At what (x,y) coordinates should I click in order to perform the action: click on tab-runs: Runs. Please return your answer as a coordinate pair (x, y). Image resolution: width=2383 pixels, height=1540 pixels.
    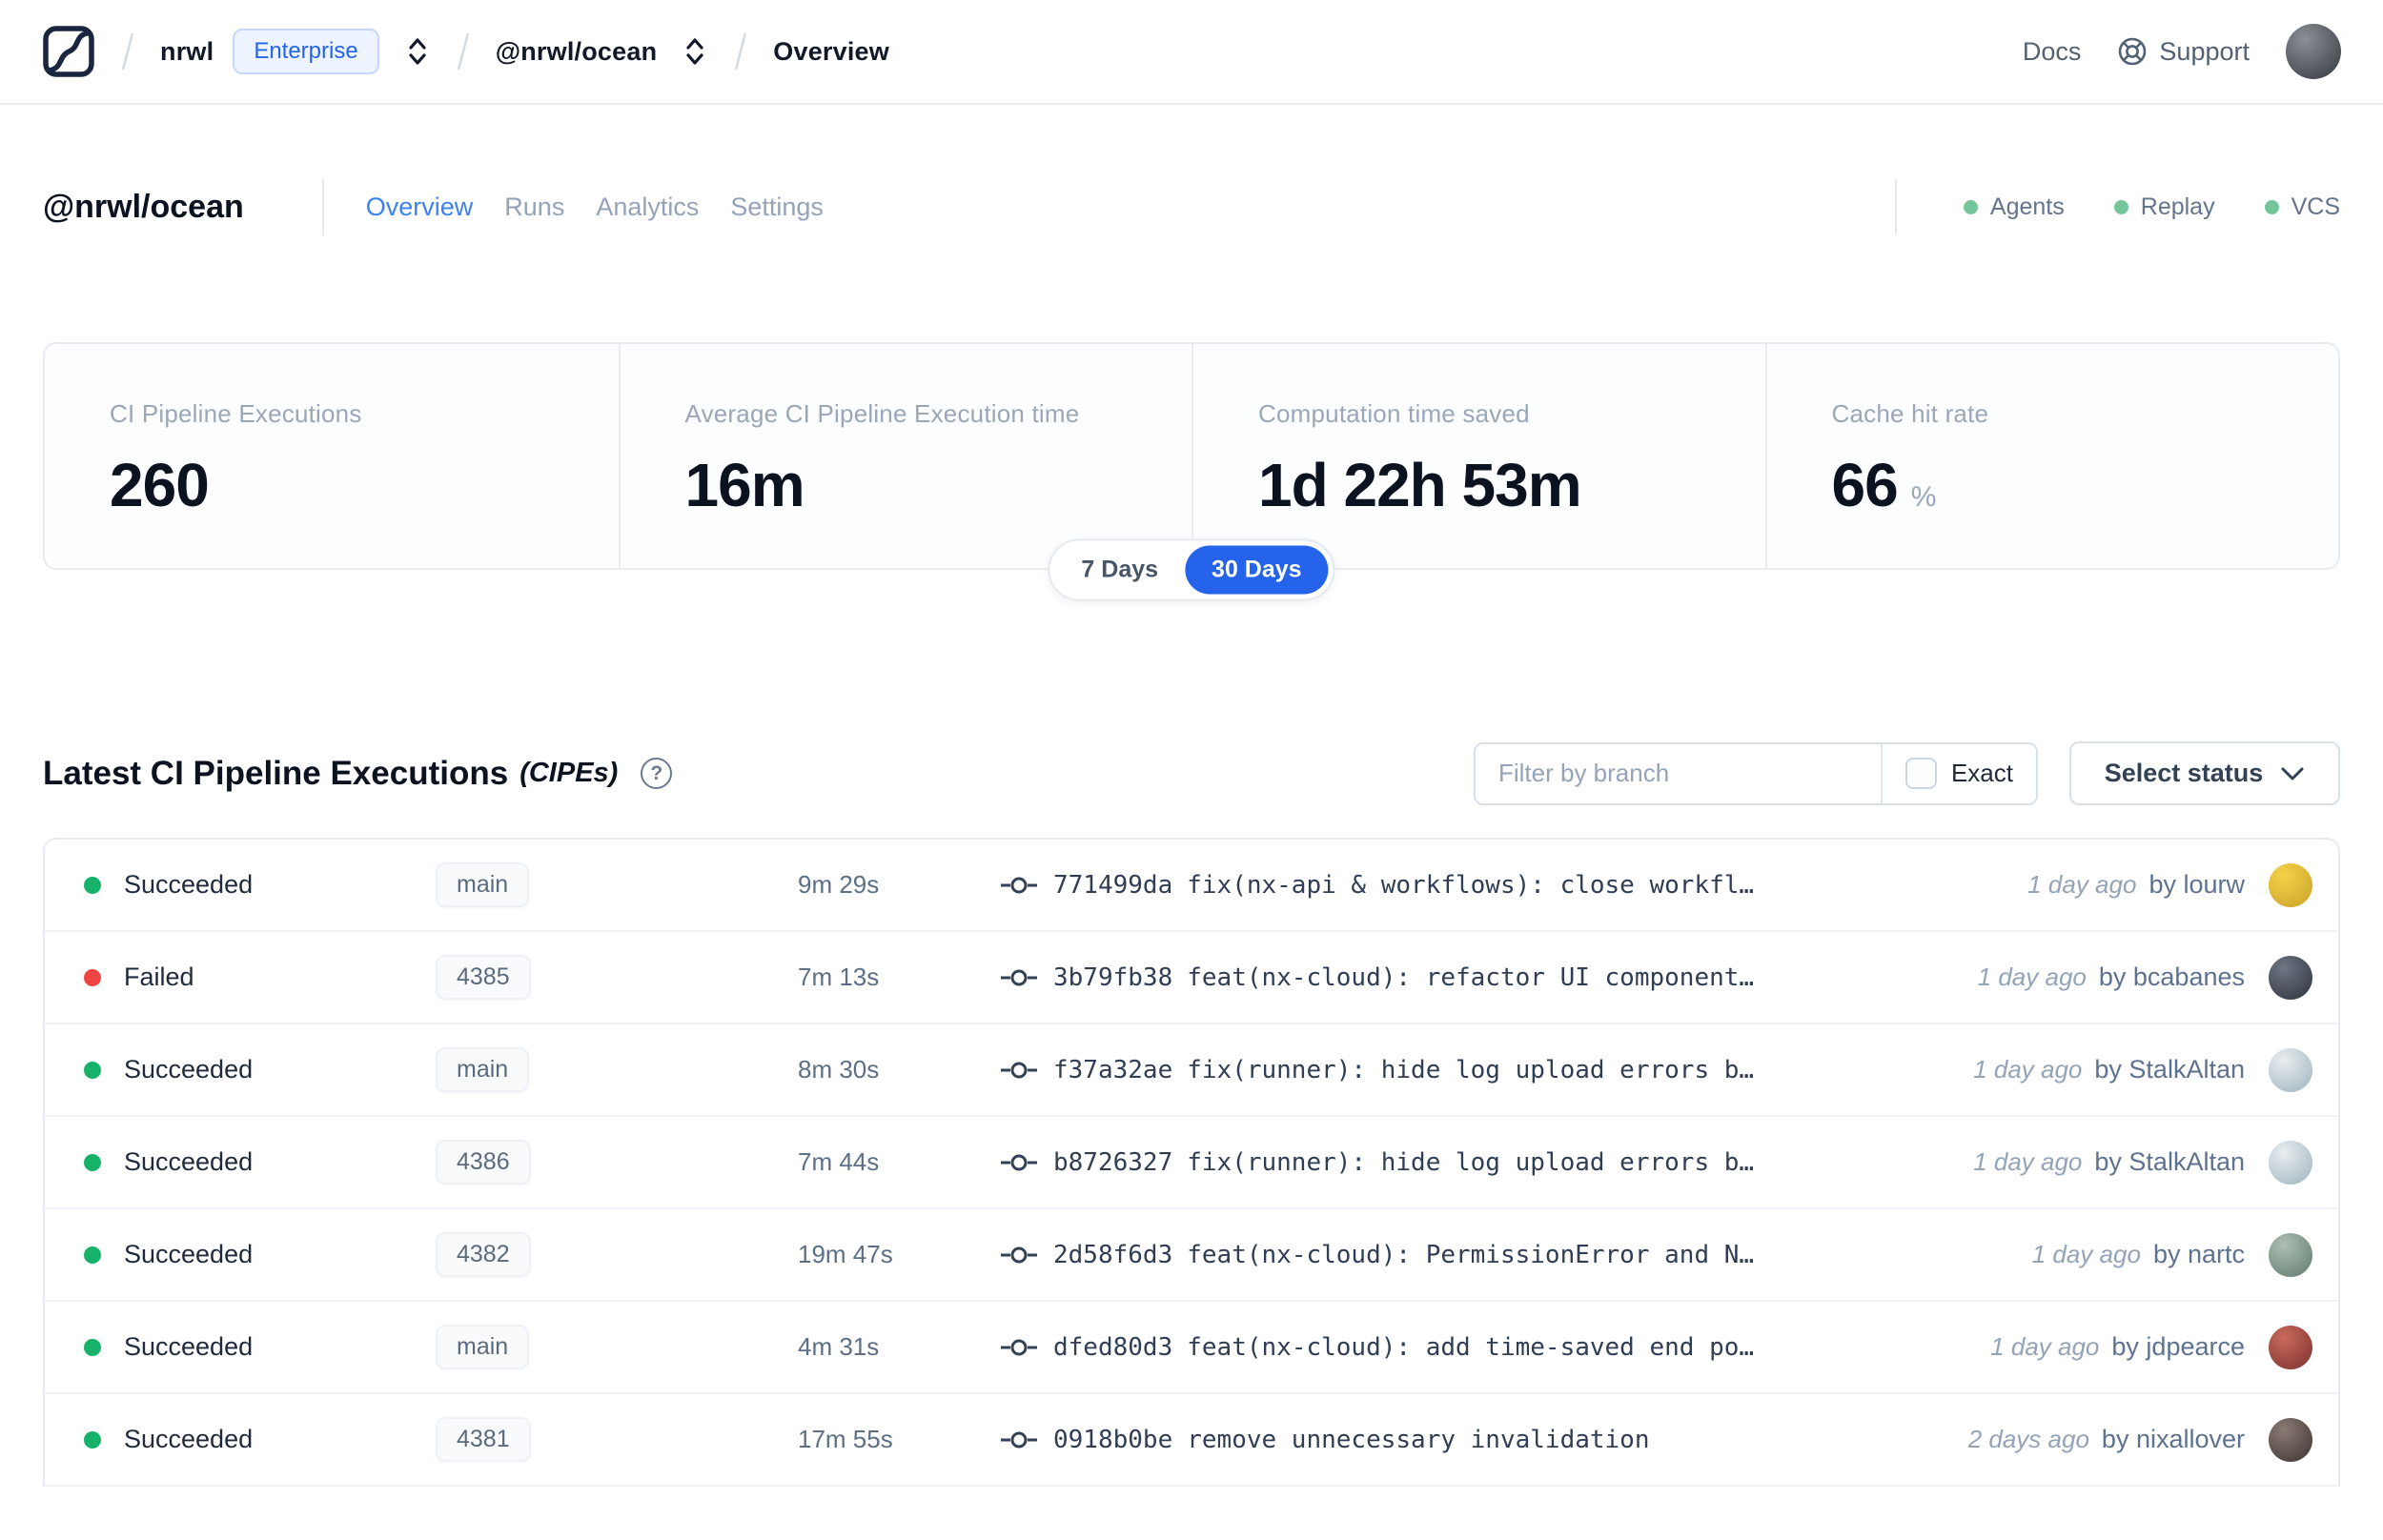
    Looking at the image, I should click on (534, 207).